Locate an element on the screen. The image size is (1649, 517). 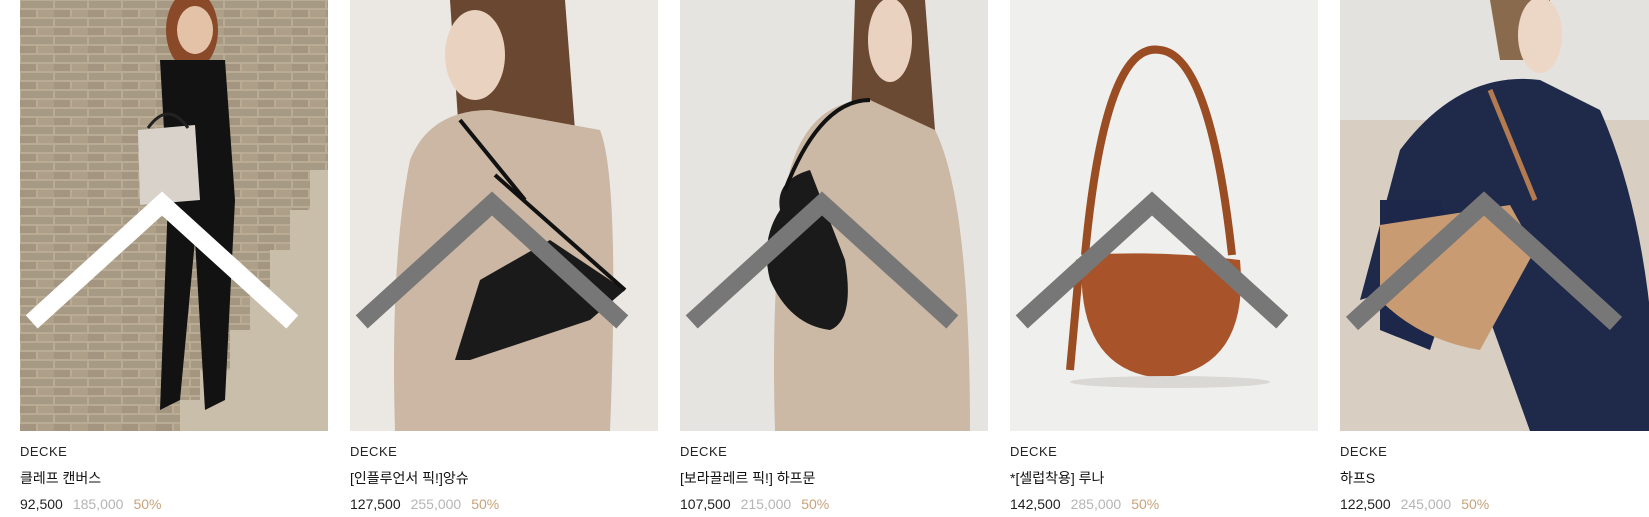
product-name: 클레프 캔버스 is located at coordinates (174, 478).